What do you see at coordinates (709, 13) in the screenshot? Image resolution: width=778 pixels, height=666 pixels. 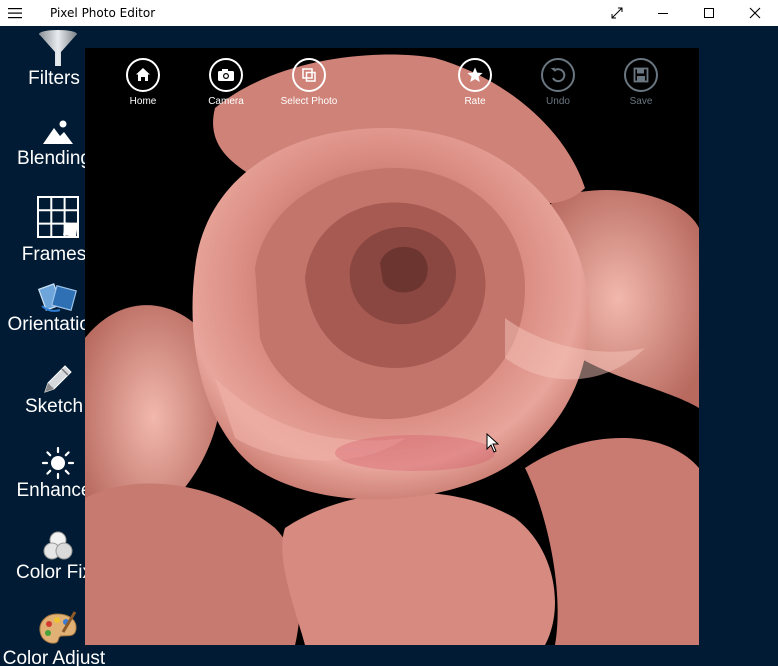 I see `maximize-icon` at bounding box center [709, 13].